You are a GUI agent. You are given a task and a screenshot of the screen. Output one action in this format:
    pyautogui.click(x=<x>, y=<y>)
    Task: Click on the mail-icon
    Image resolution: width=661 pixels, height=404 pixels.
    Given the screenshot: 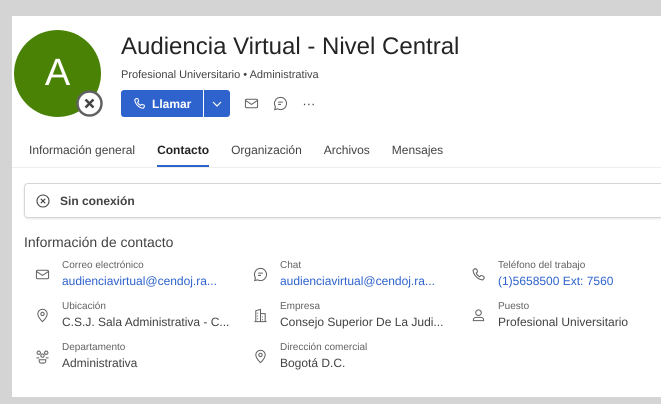 What is the action you would take?
    pyautogui.click(x=252, y=103)
    